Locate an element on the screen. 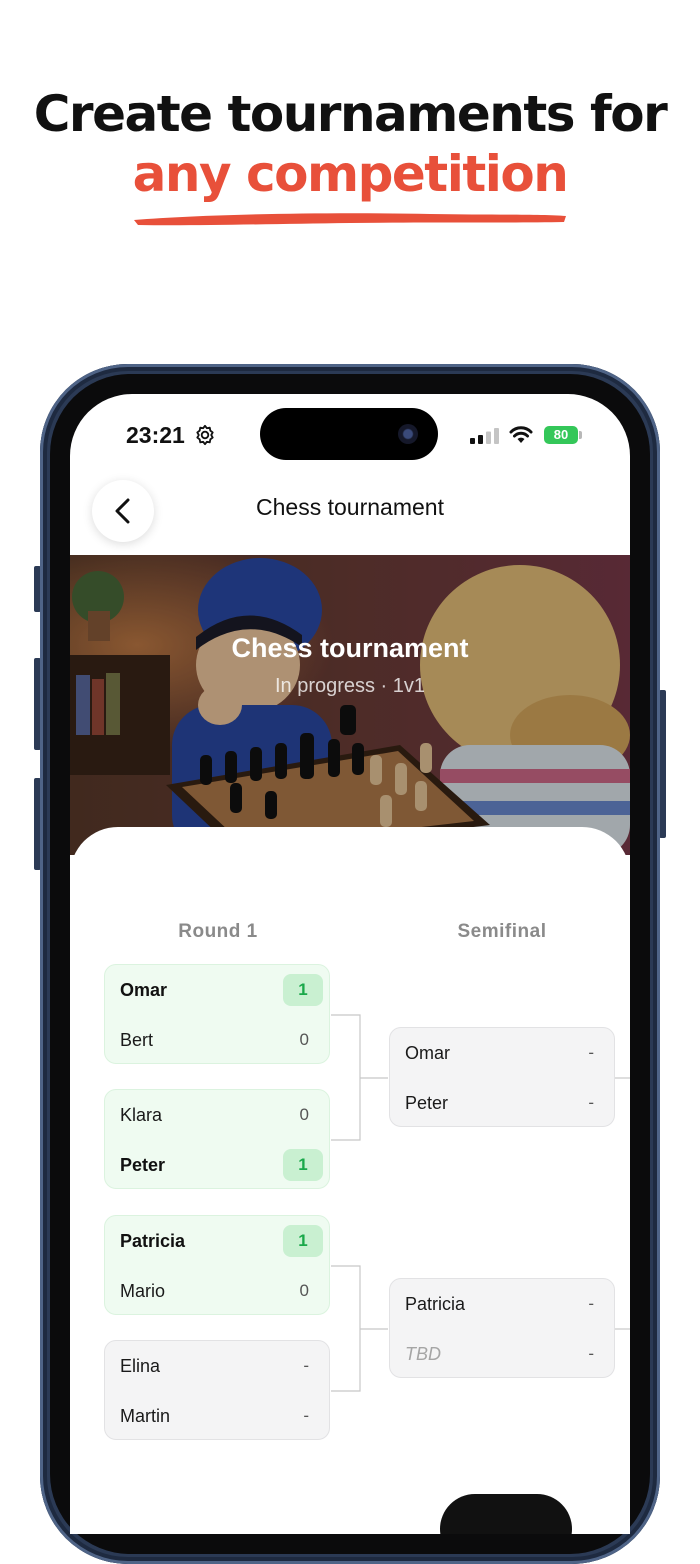 Image resolution: width=700 pixels, height=1564 pixels. headline-line-2: any competition is located at coordinates (350, 174).